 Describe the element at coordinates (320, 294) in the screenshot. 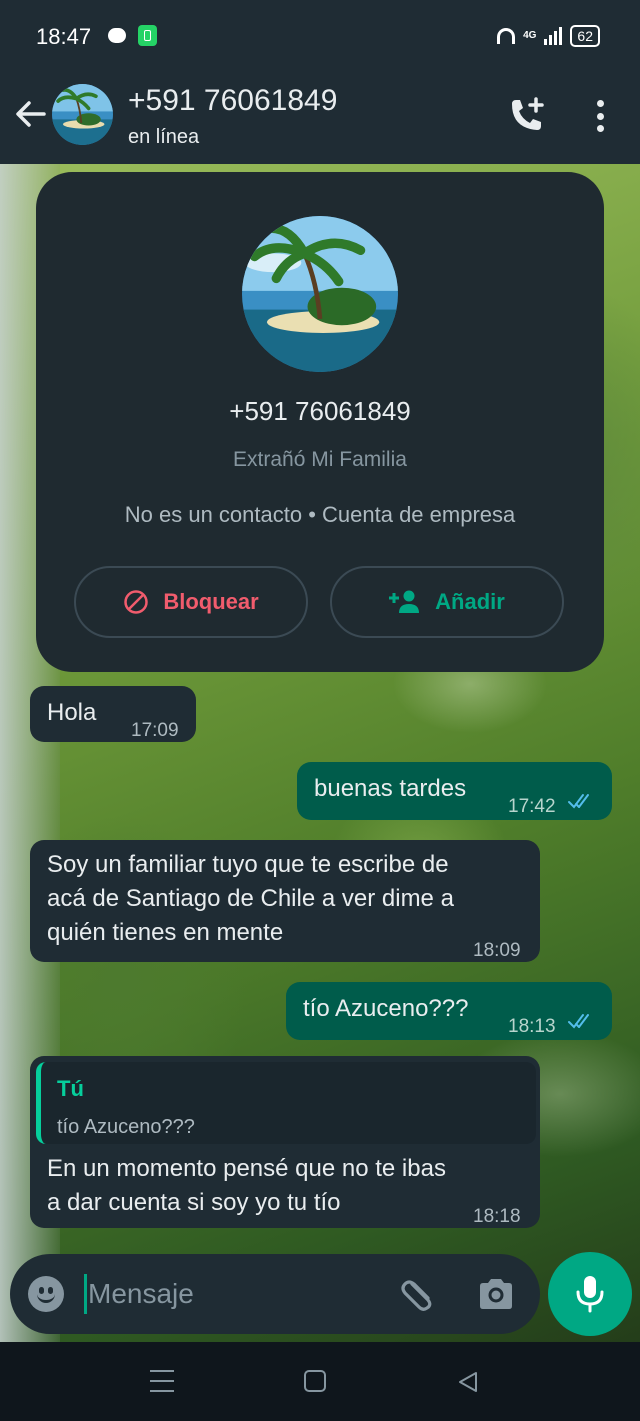

I see `contact-profile-photo` at that location.